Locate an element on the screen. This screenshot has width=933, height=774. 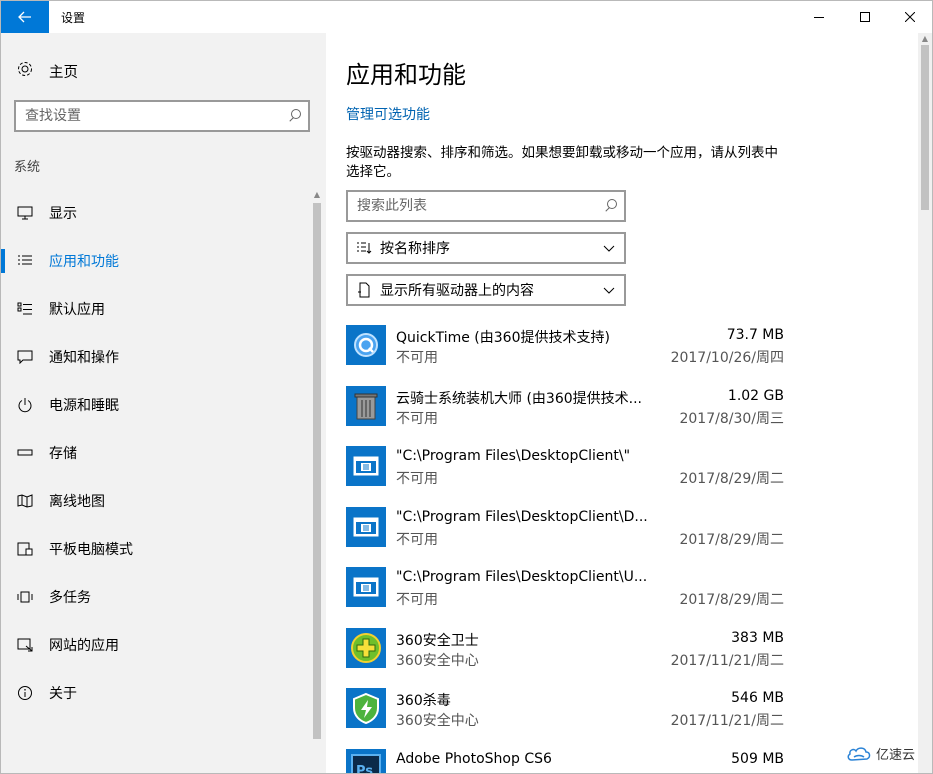
app-size: 509 MB is located at coordinates (757, 758).